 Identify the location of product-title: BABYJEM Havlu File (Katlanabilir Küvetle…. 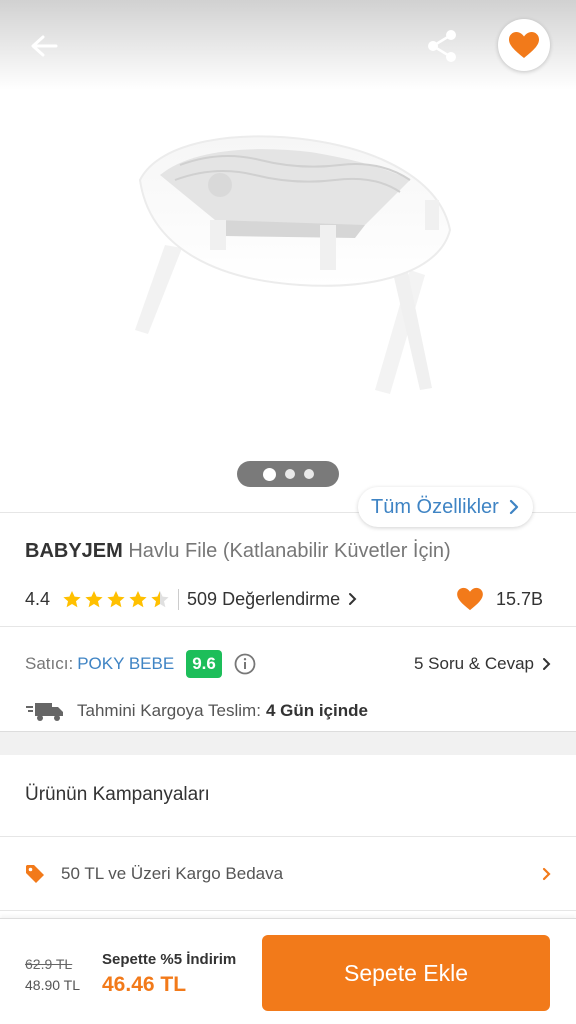
(238, 551).